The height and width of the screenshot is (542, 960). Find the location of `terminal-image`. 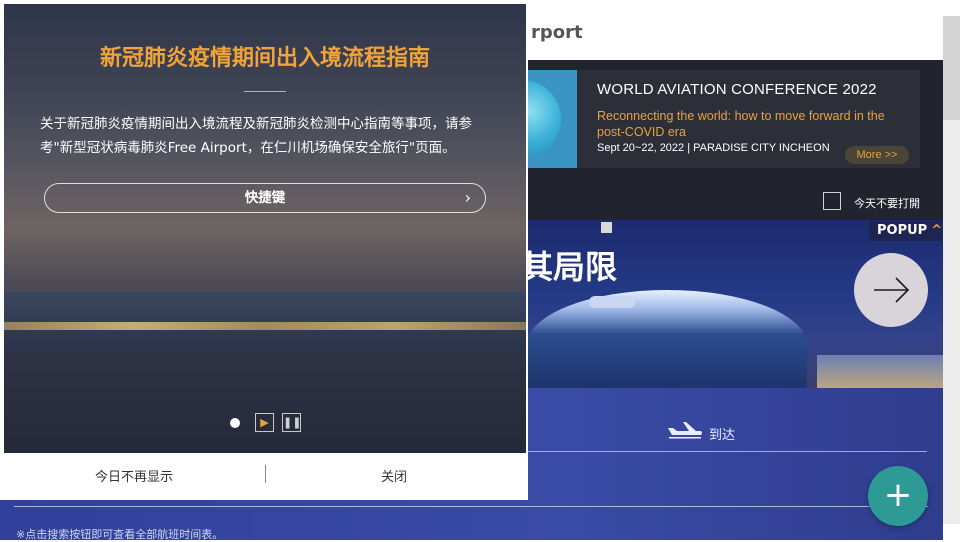

terminal-image is located at coordinates (667, 339).